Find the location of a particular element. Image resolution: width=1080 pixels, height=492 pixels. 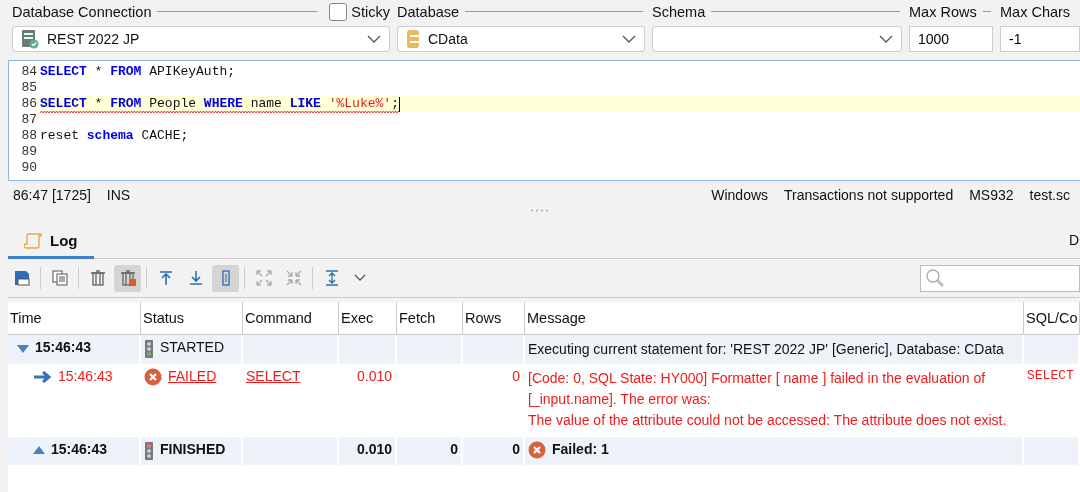

copy-icon is located at coordinates (59, 278).